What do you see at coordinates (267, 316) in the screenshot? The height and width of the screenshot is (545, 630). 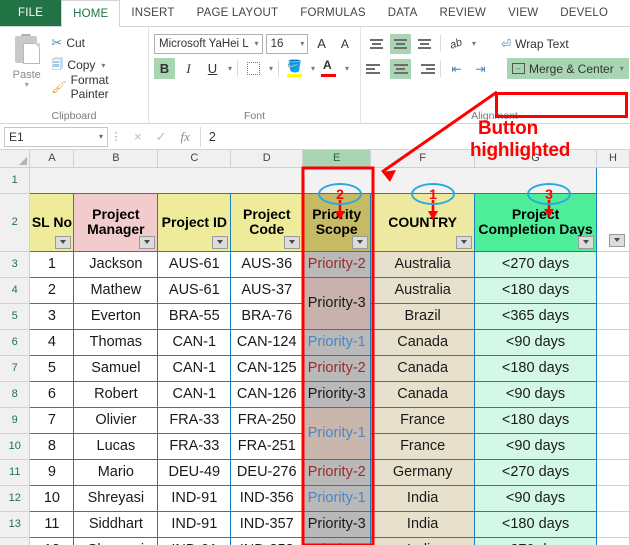 I see `cell-code: BRA-76` at bounding box center [267, 316].